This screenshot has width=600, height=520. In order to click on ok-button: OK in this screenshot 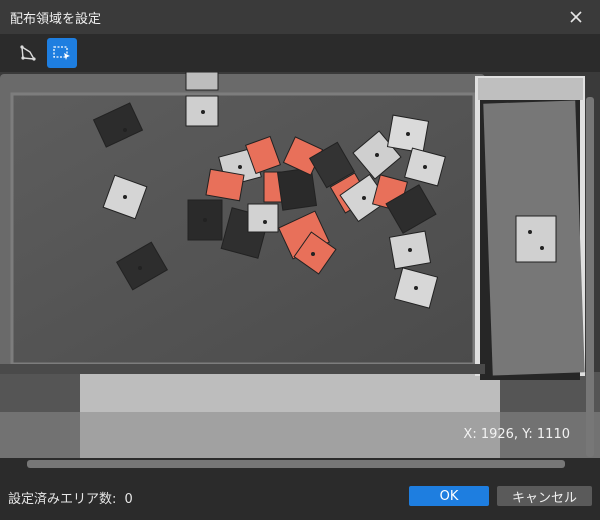, I will do `click(449, 496)`.